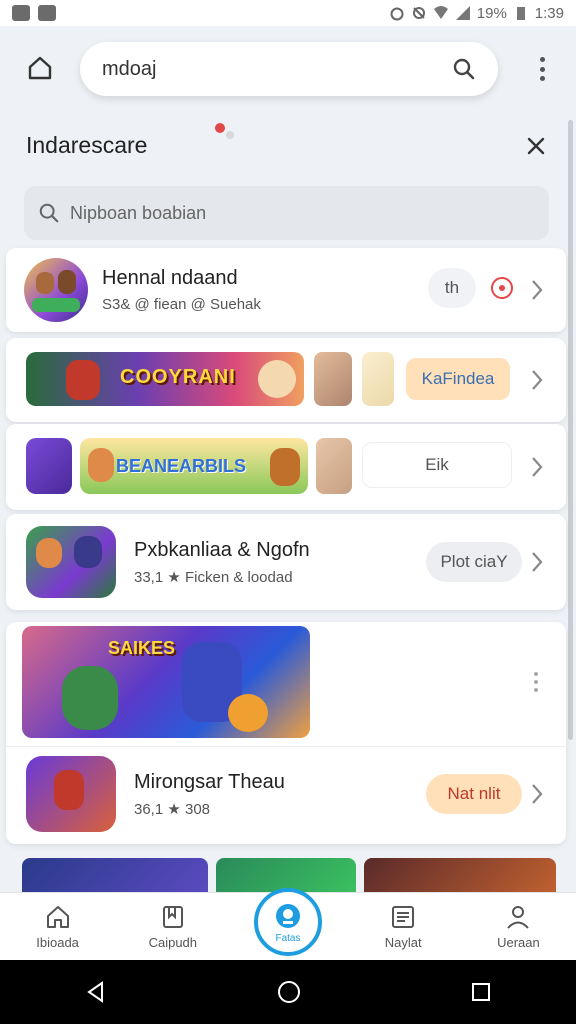  I want to click on search-input: mdoaj, so click(277, 69).